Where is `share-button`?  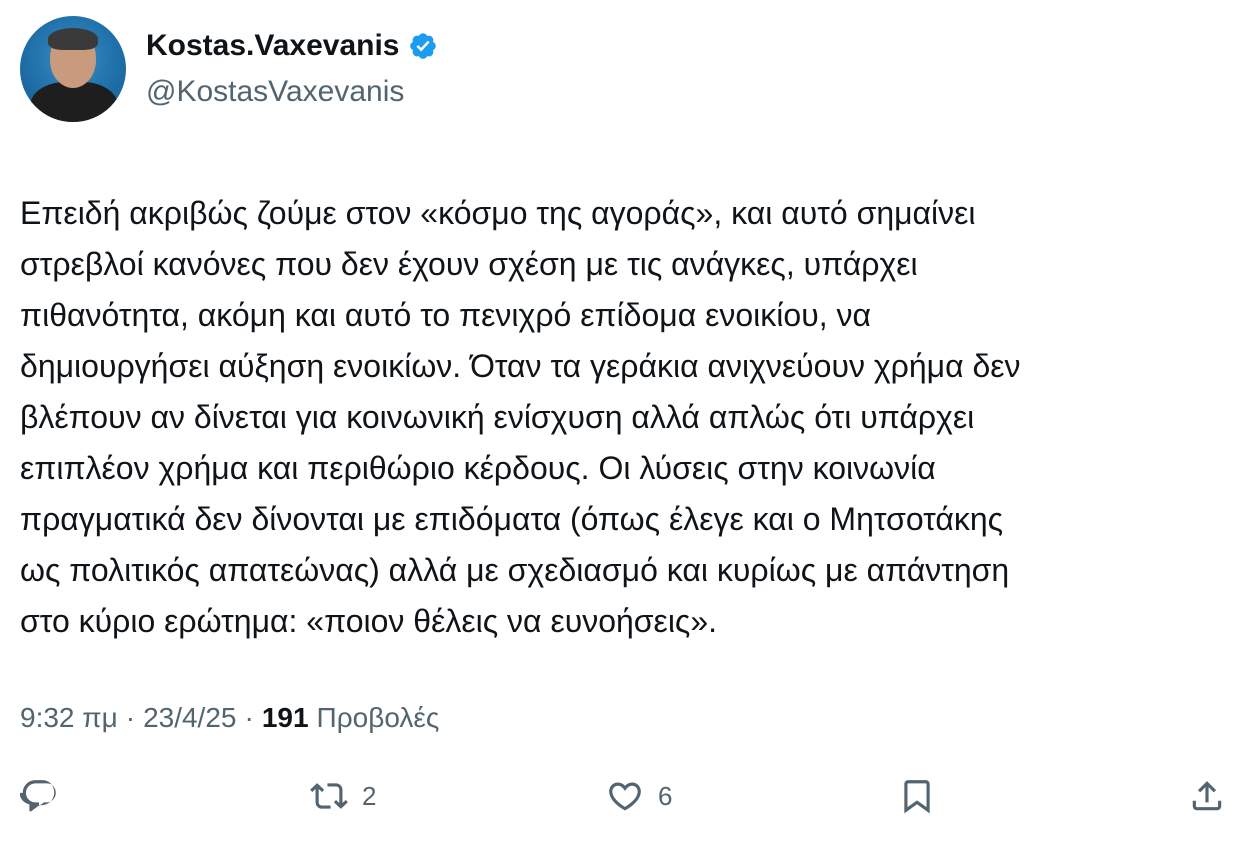
share-button is located at coordinates (1207, 796).